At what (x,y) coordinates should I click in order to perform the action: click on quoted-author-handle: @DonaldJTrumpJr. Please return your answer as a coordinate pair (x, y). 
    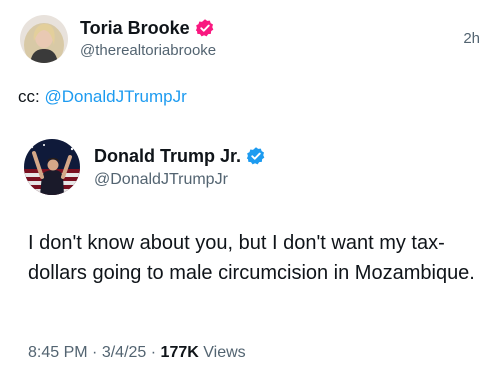
    Looking at the image, I should click on (161, 180).